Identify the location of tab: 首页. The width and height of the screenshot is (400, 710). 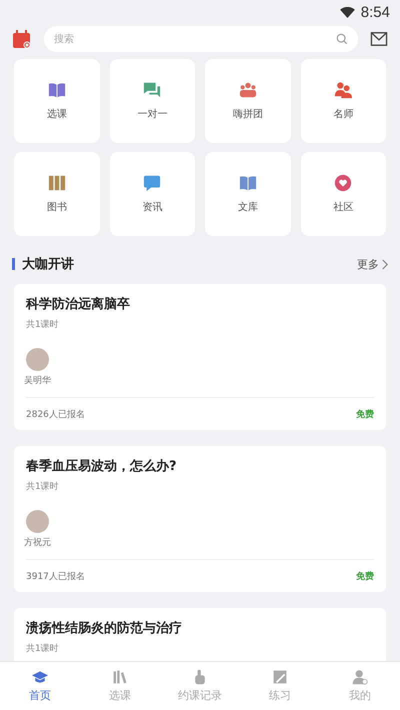
(40, 686).